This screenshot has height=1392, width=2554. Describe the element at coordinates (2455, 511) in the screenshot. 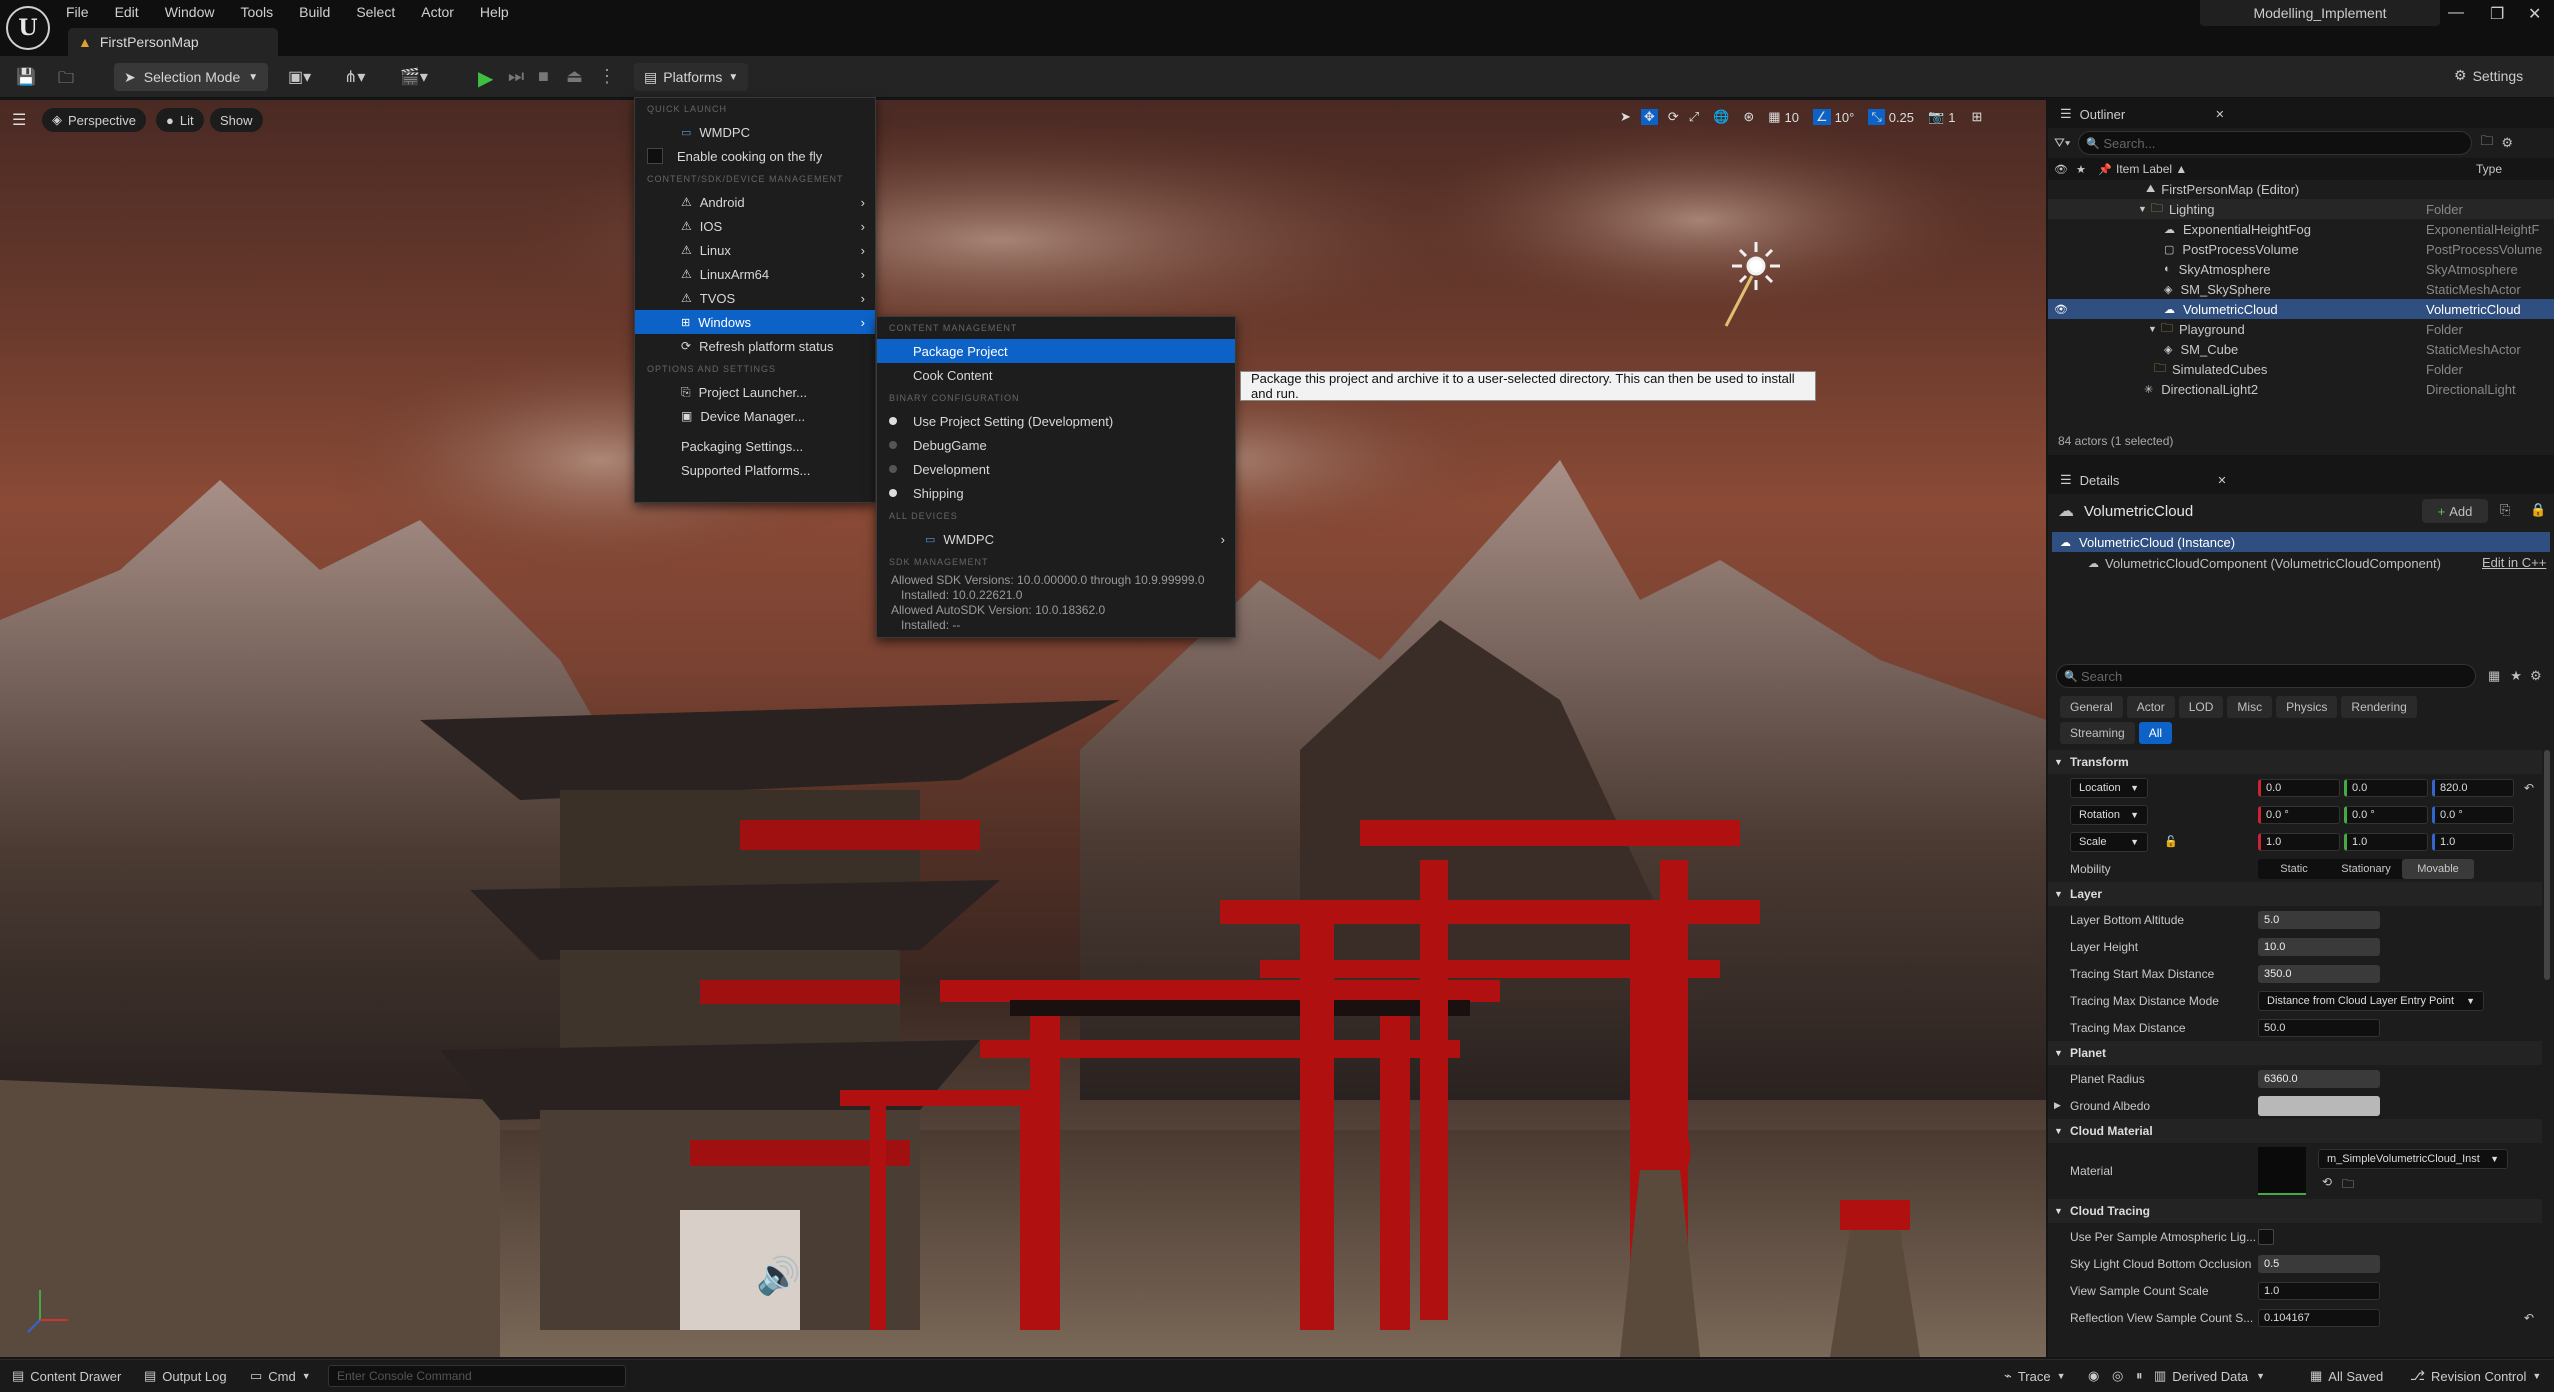

I see `add-component-button: + Add` at that location.